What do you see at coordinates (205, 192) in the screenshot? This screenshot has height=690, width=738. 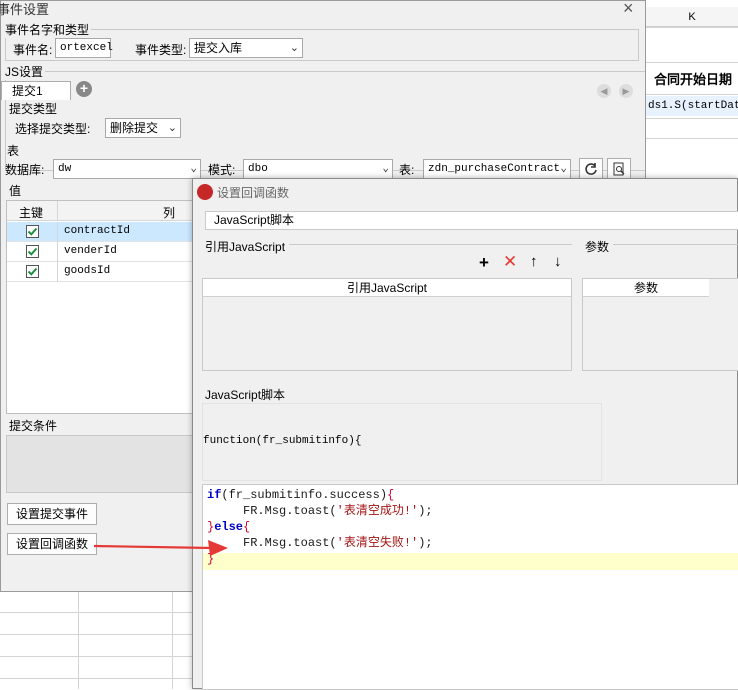 I see `app-logo-icon` at bounding box center [205, 192].